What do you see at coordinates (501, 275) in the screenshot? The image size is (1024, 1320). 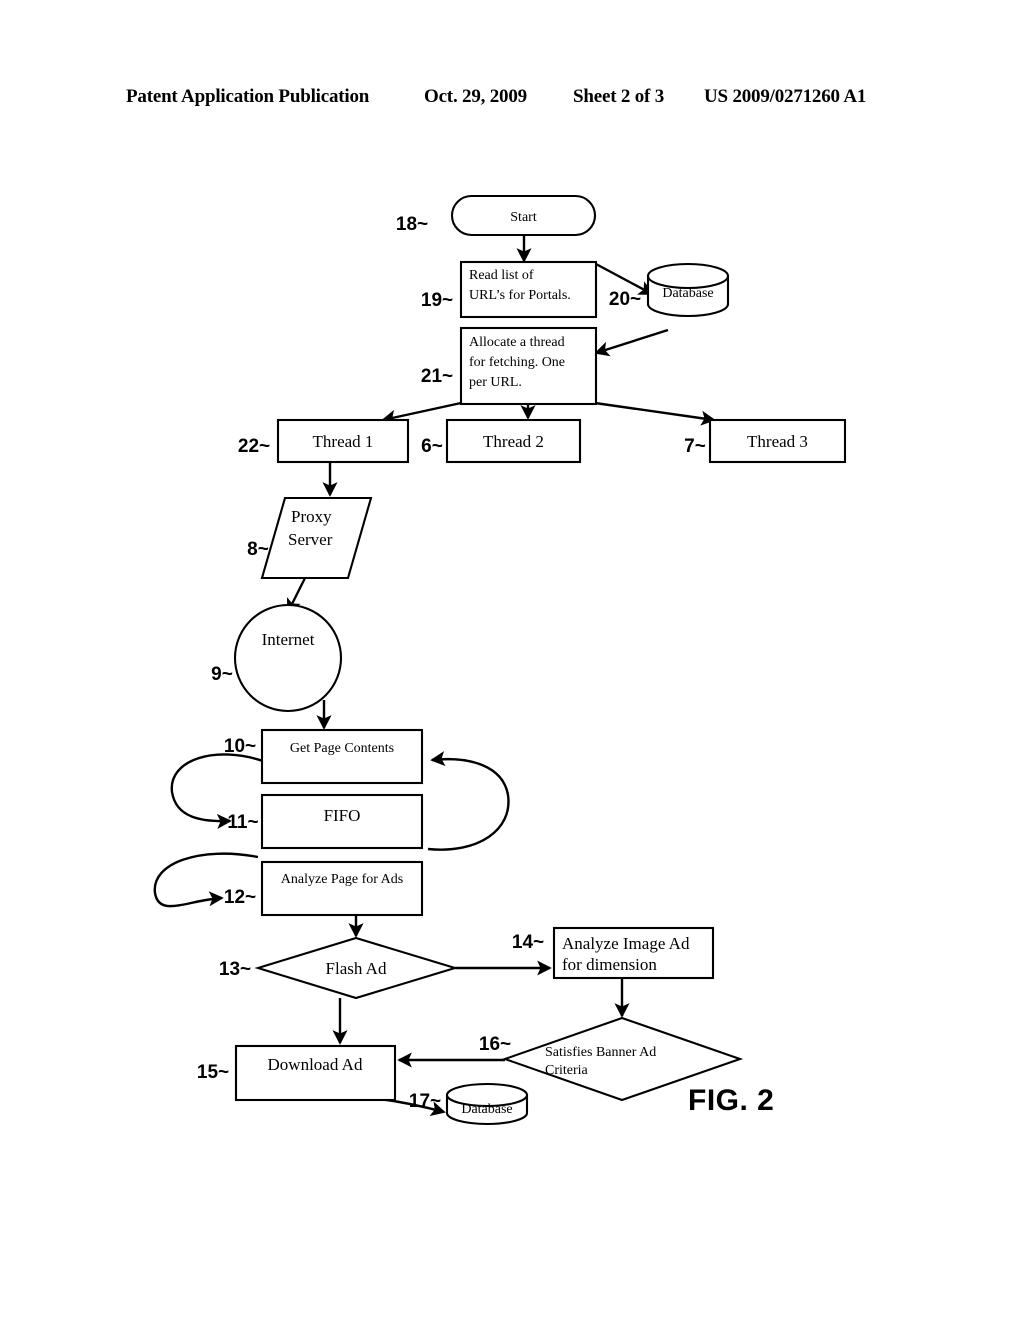 I see `node-read-urls-line1: Read list of` at bounding box center [501, 275].